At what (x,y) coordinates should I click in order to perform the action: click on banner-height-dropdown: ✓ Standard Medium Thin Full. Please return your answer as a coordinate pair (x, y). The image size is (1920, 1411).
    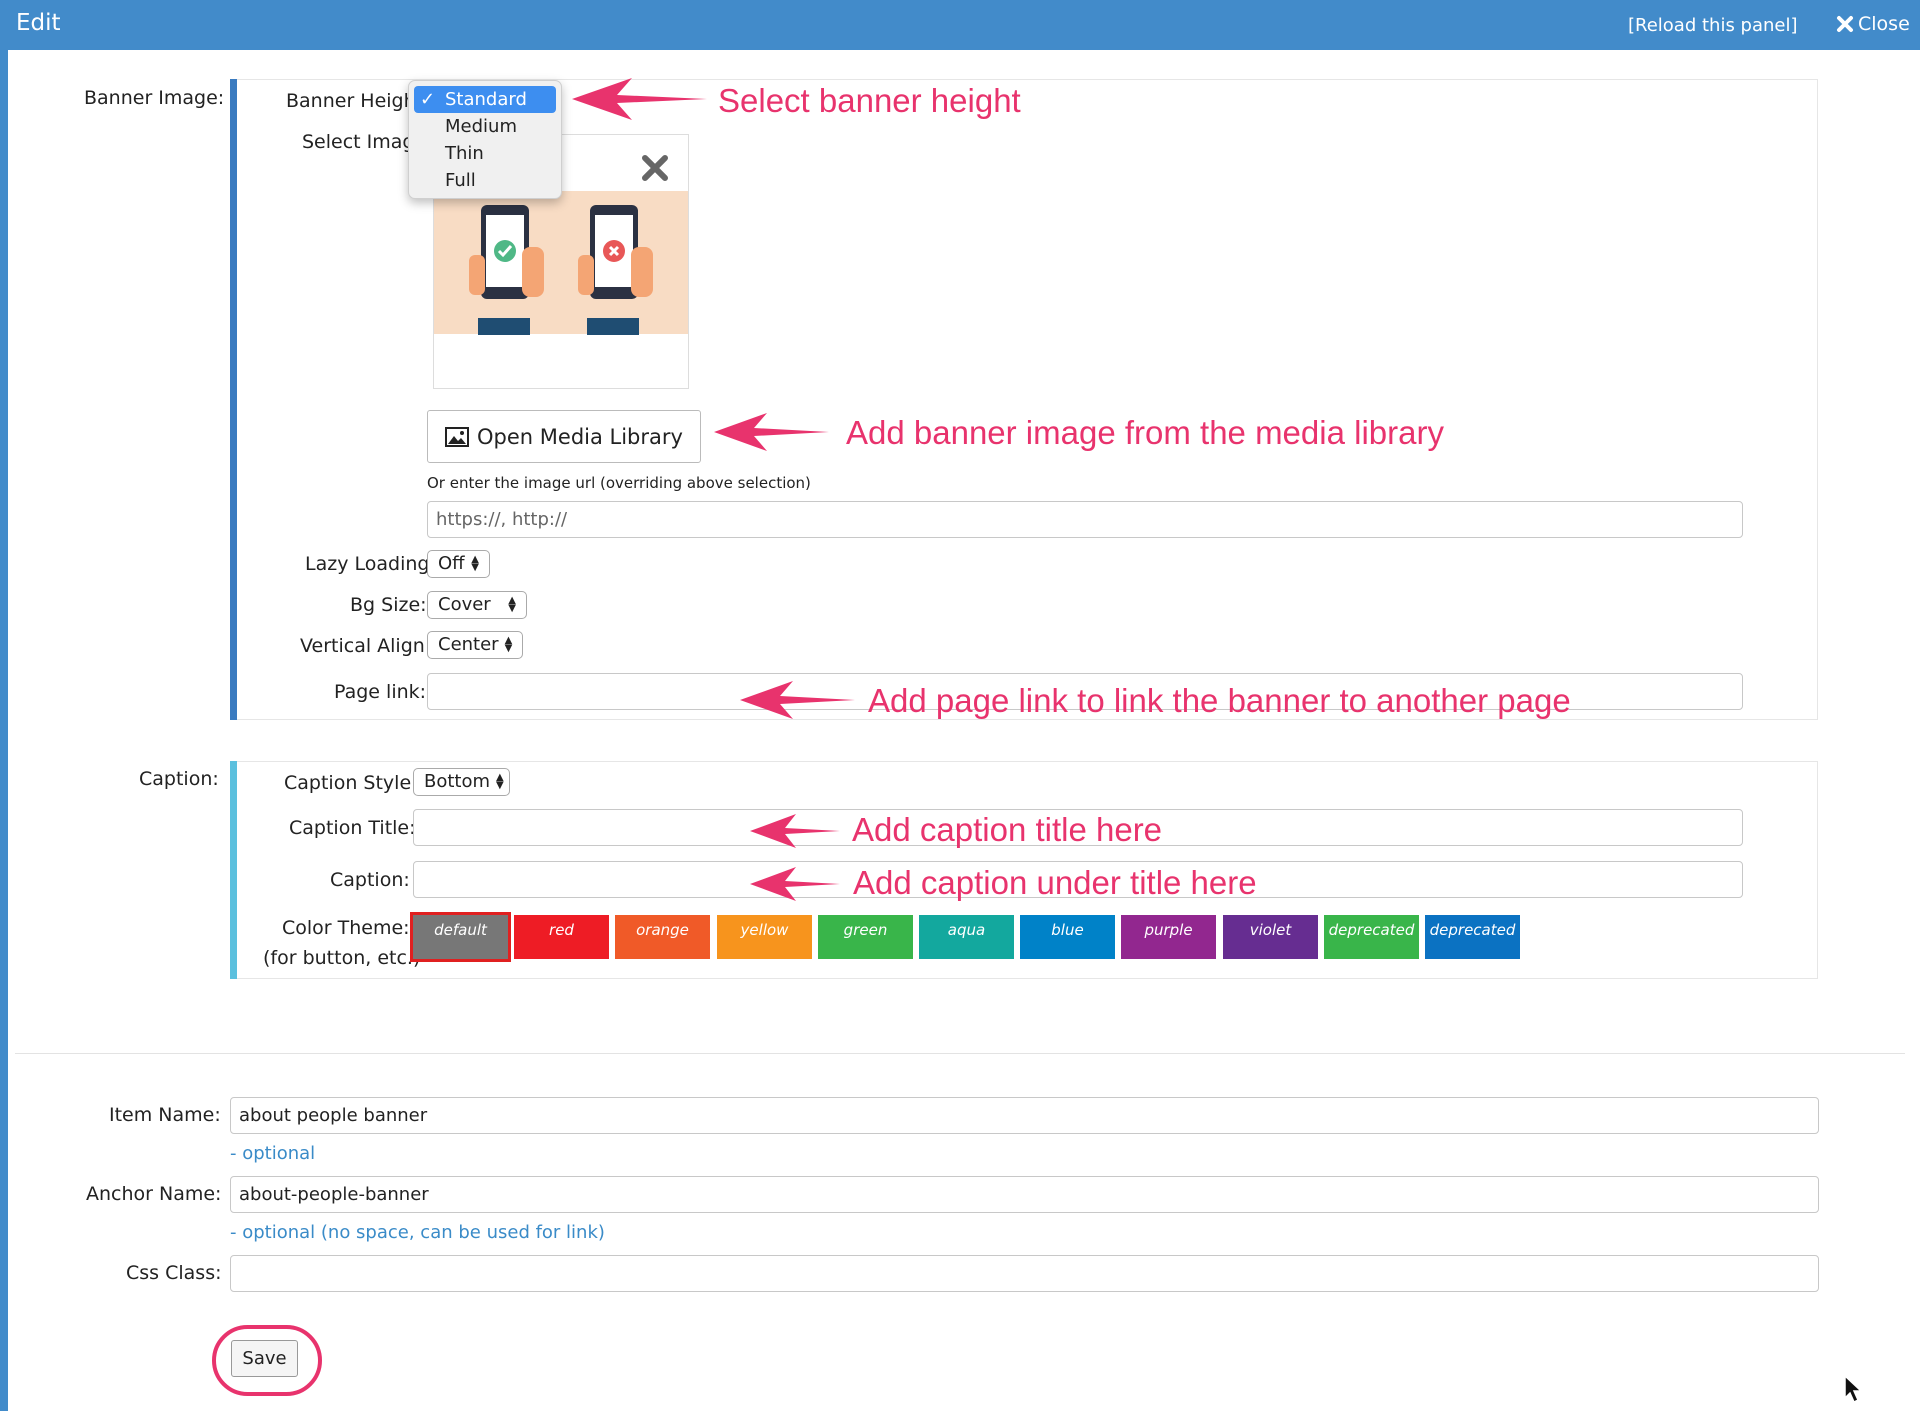
    Looking at the image, I should click on (485, 139).